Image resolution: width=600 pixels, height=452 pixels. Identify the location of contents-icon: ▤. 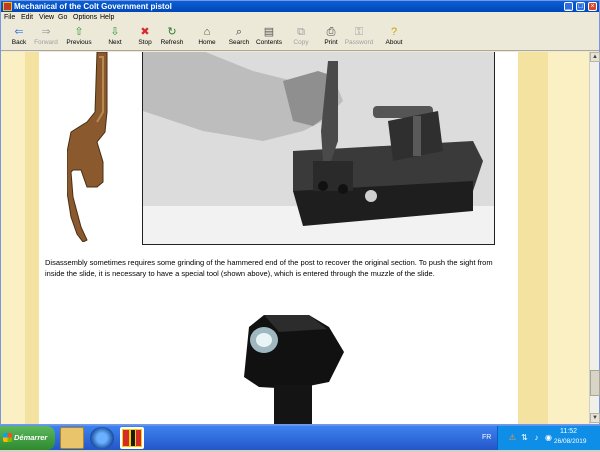
(269, 32).